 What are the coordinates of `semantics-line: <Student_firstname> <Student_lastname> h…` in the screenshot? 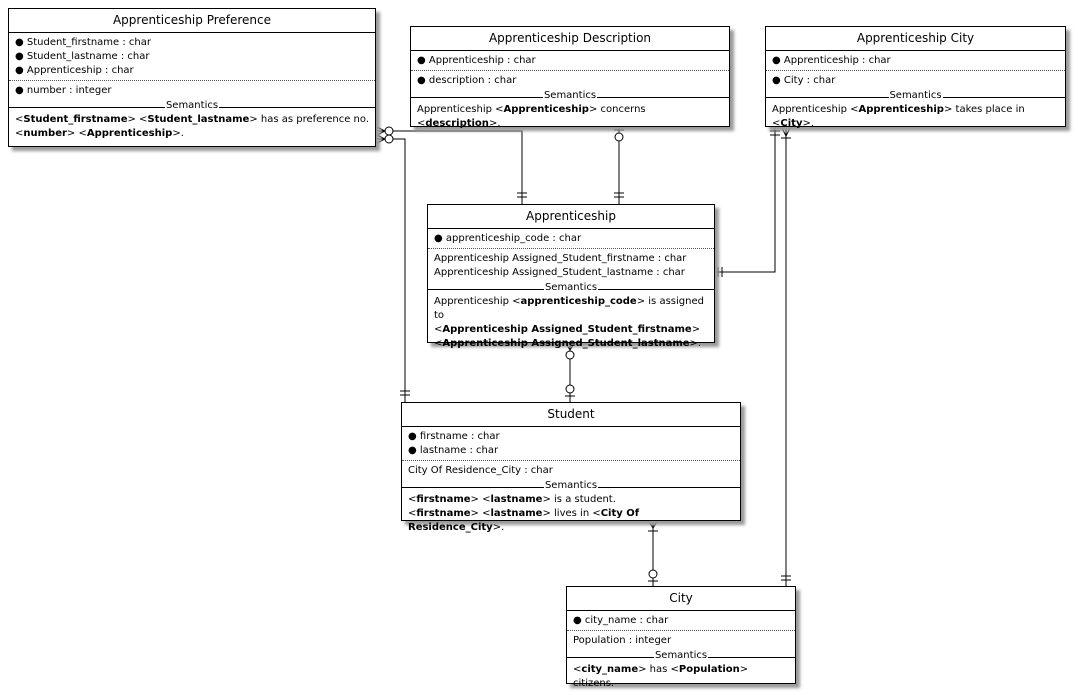 It's located at (192, 120).